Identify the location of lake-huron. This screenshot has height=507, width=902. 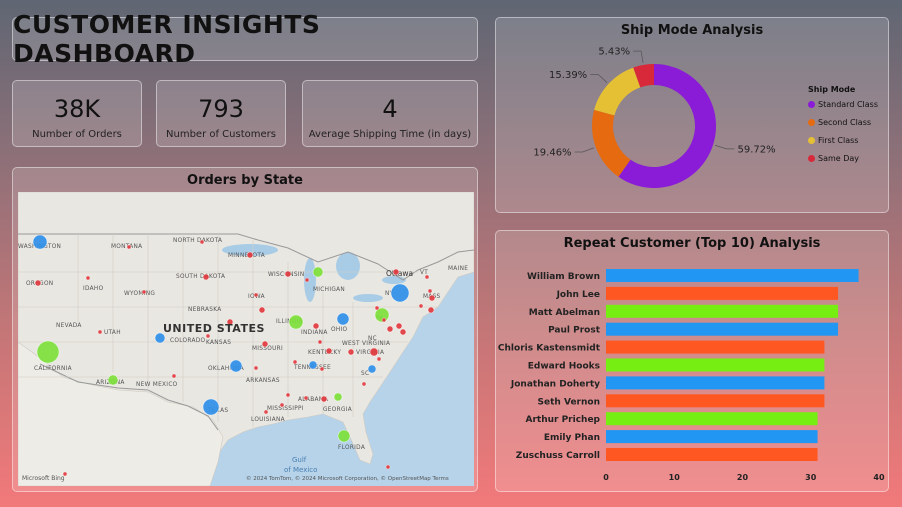
(348, 266).